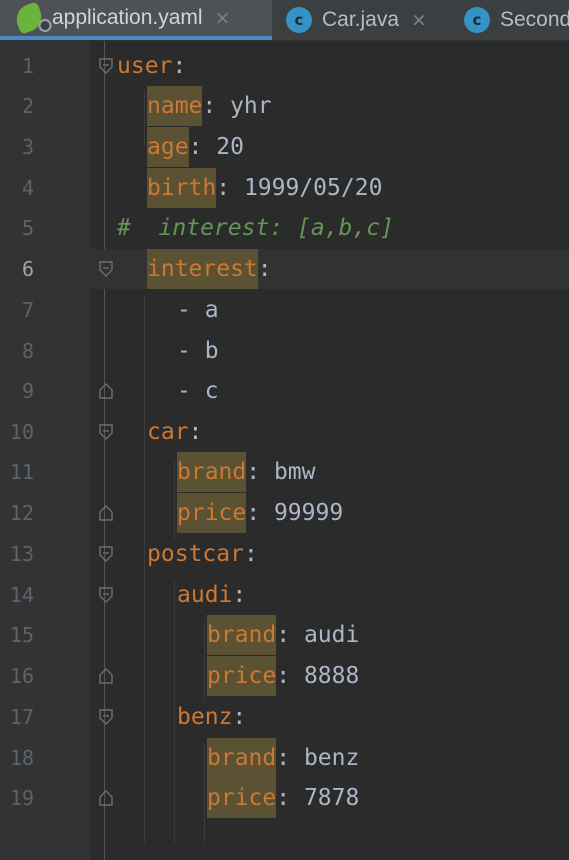 The height and width of the screenshot is (860, 569). I want to click on yaml-value: : 1999/05/20, so click(299, 188).